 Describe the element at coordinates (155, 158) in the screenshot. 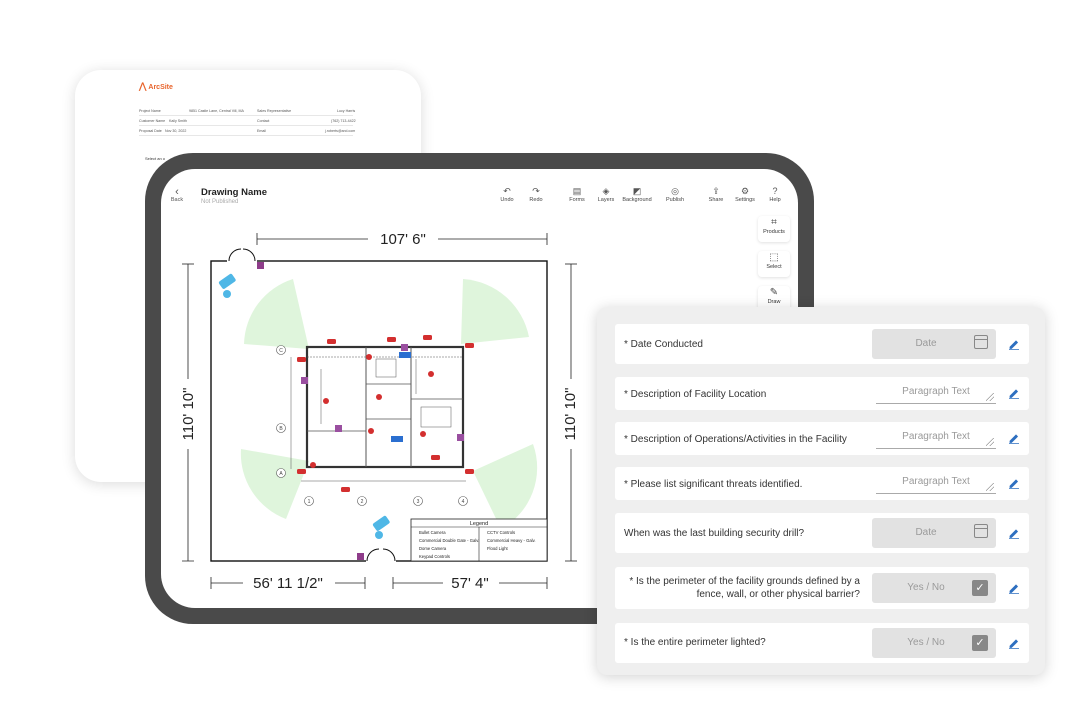

I see `select-option-text: Select an o` at that location.